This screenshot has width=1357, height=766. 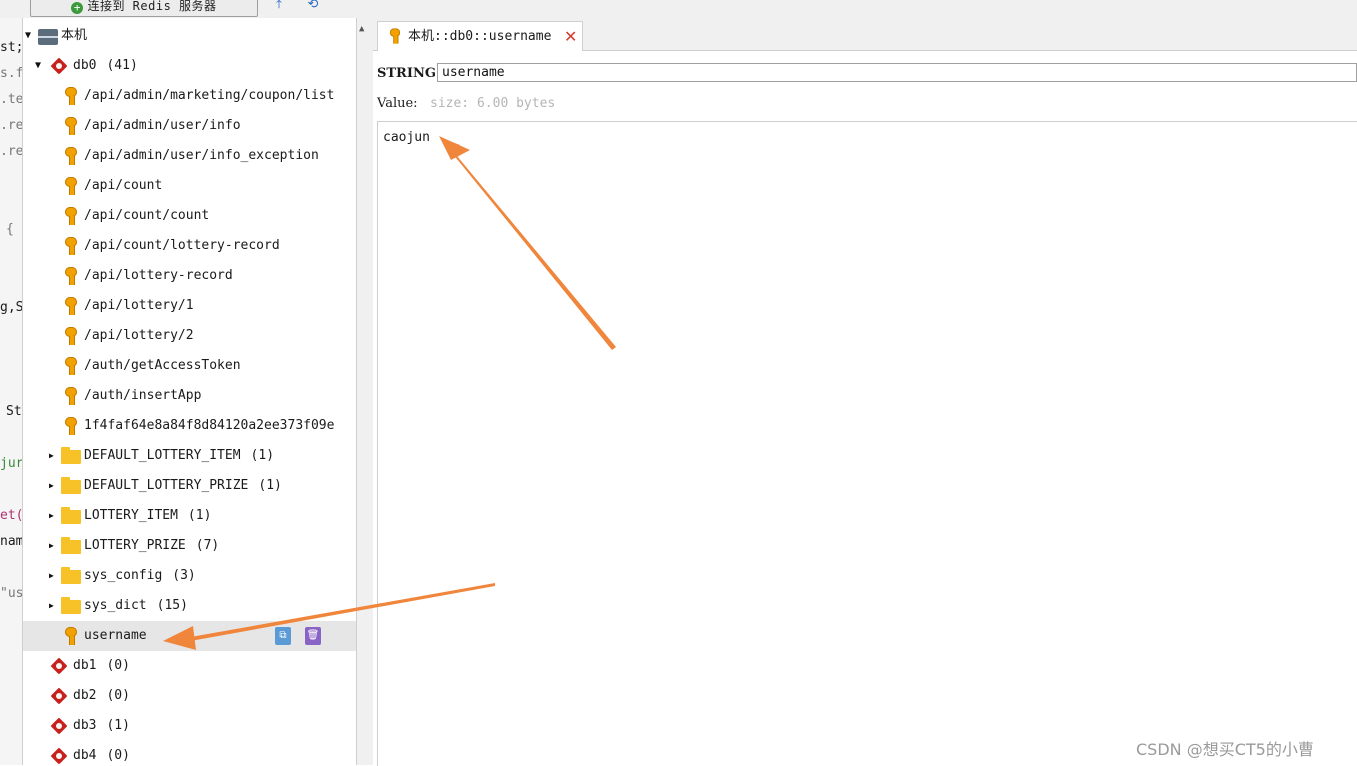 What do you see at coordinates (182, 245) in the screenshot?
I see `key-label: /api/count/lottery-record` at bounding box center [182, 245].